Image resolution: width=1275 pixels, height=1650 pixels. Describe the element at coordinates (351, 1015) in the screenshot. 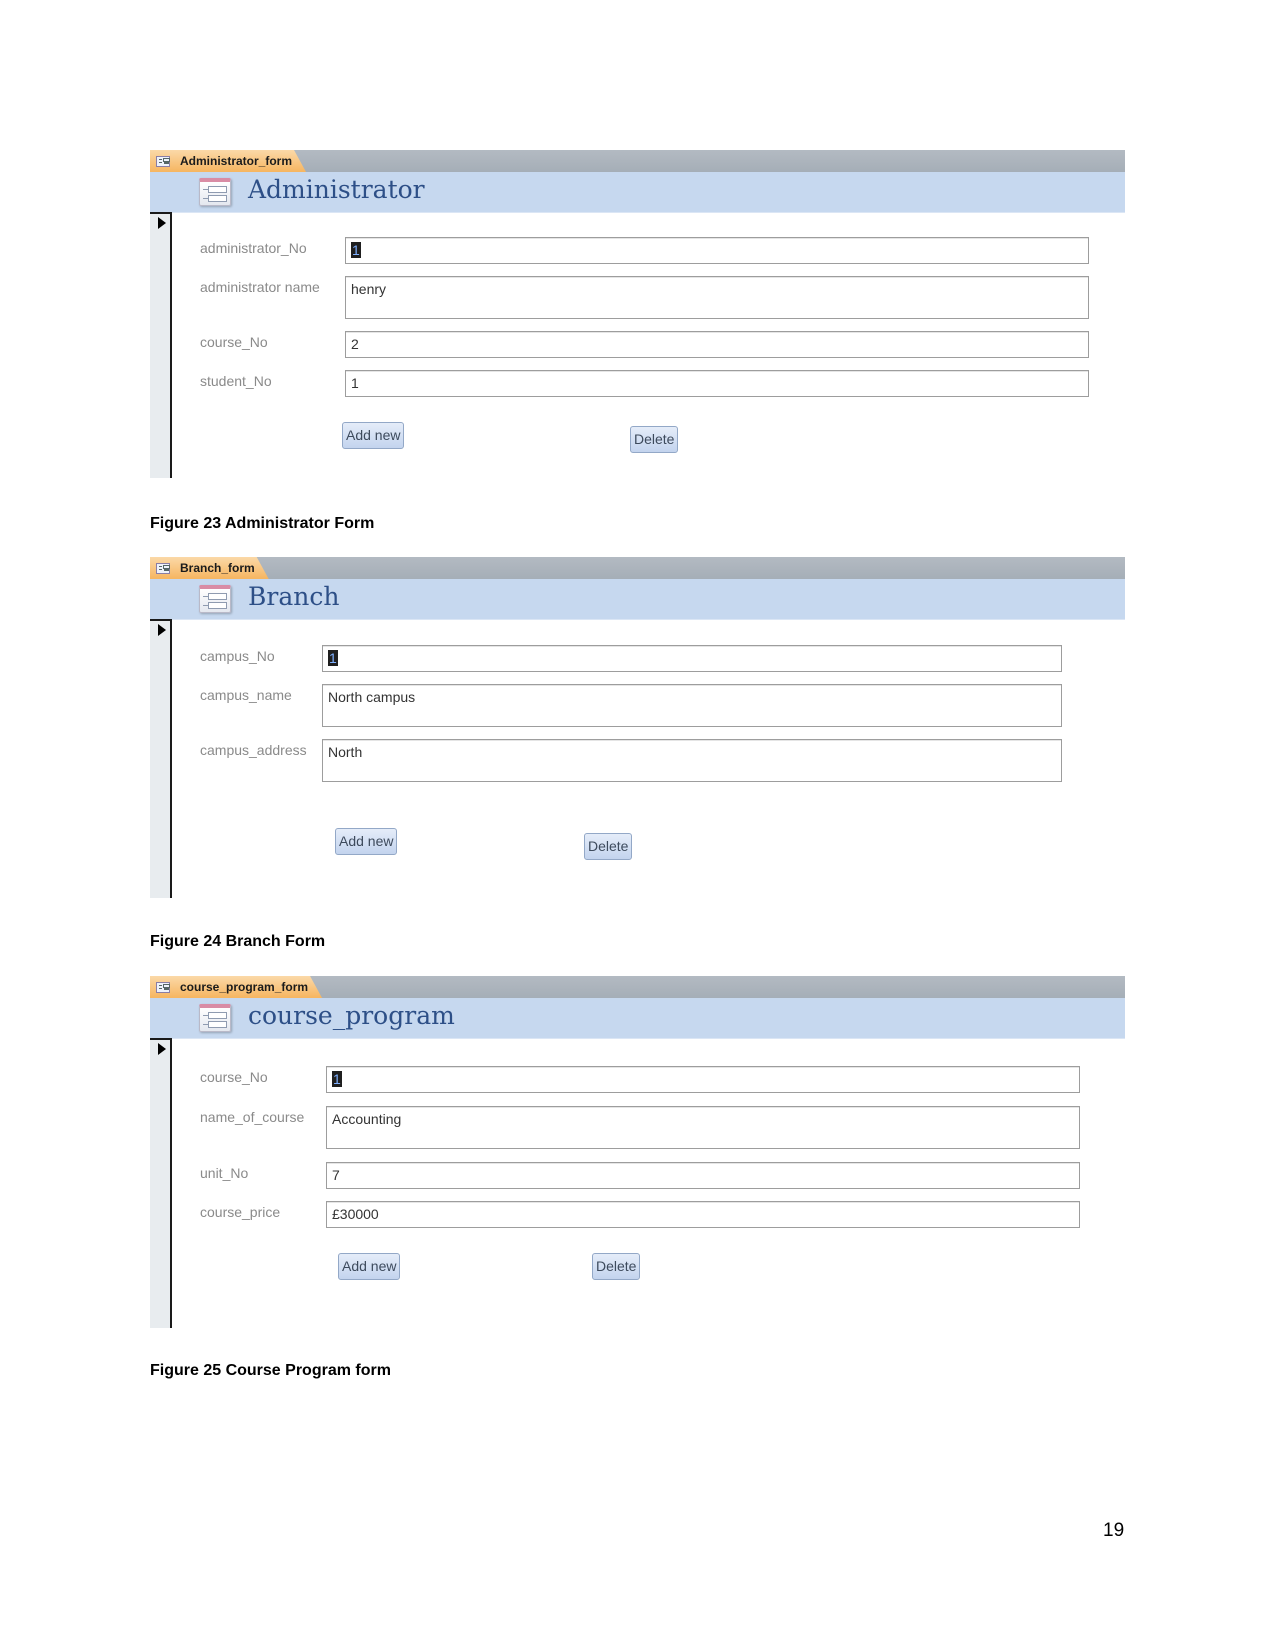

I see `form-title: course_program` at that location.